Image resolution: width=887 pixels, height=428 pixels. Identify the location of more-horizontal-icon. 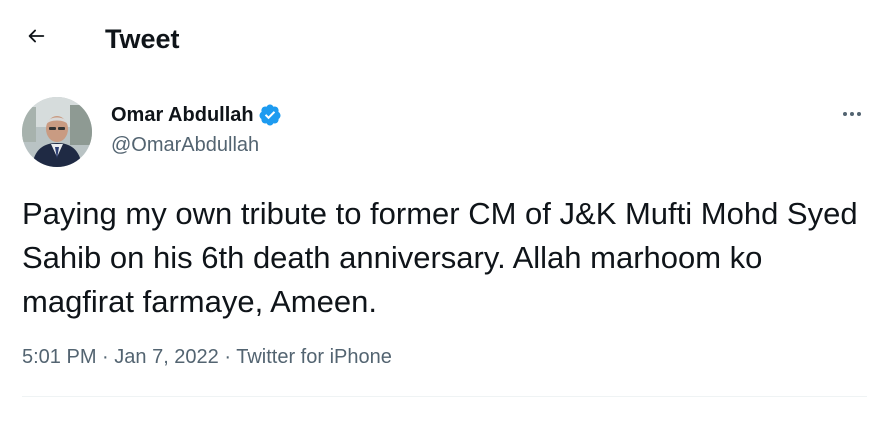
(852, 116).